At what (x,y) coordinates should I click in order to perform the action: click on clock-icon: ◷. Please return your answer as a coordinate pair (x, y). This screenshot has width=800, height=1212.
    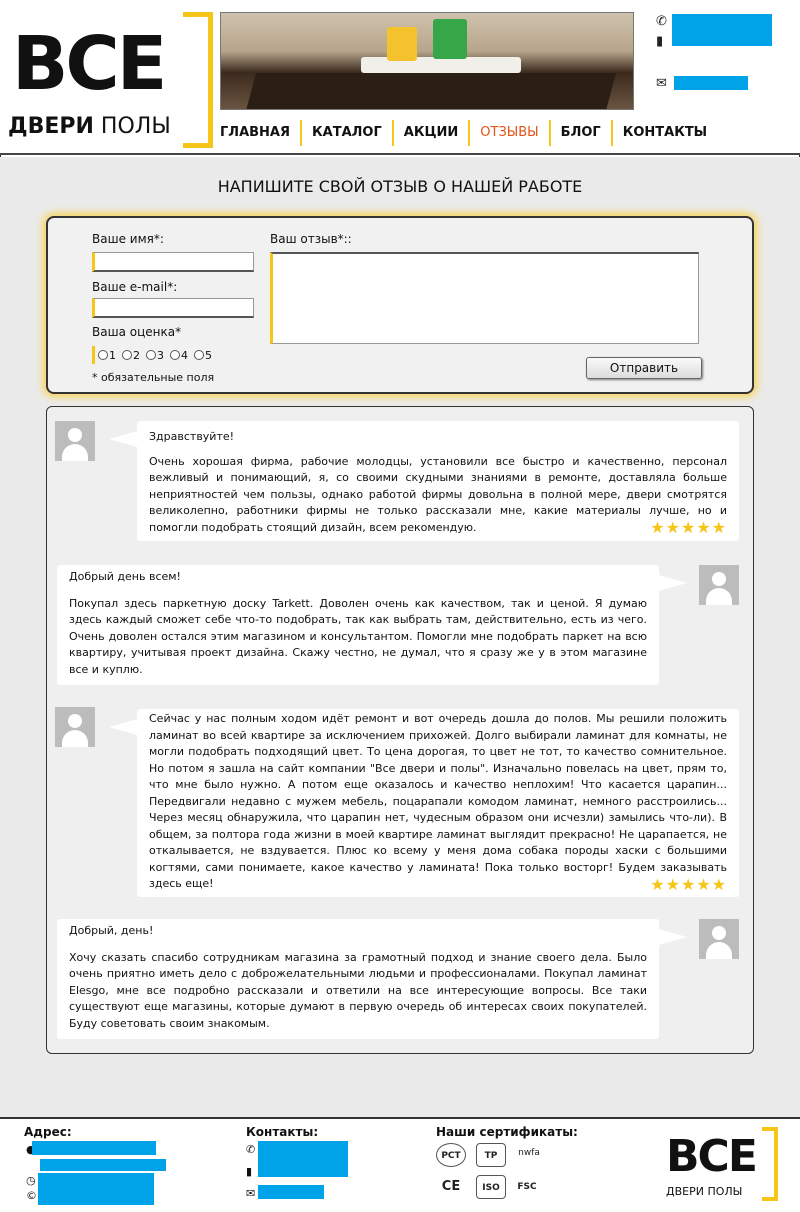
    Looking at the image, I should click on (31, 1180).